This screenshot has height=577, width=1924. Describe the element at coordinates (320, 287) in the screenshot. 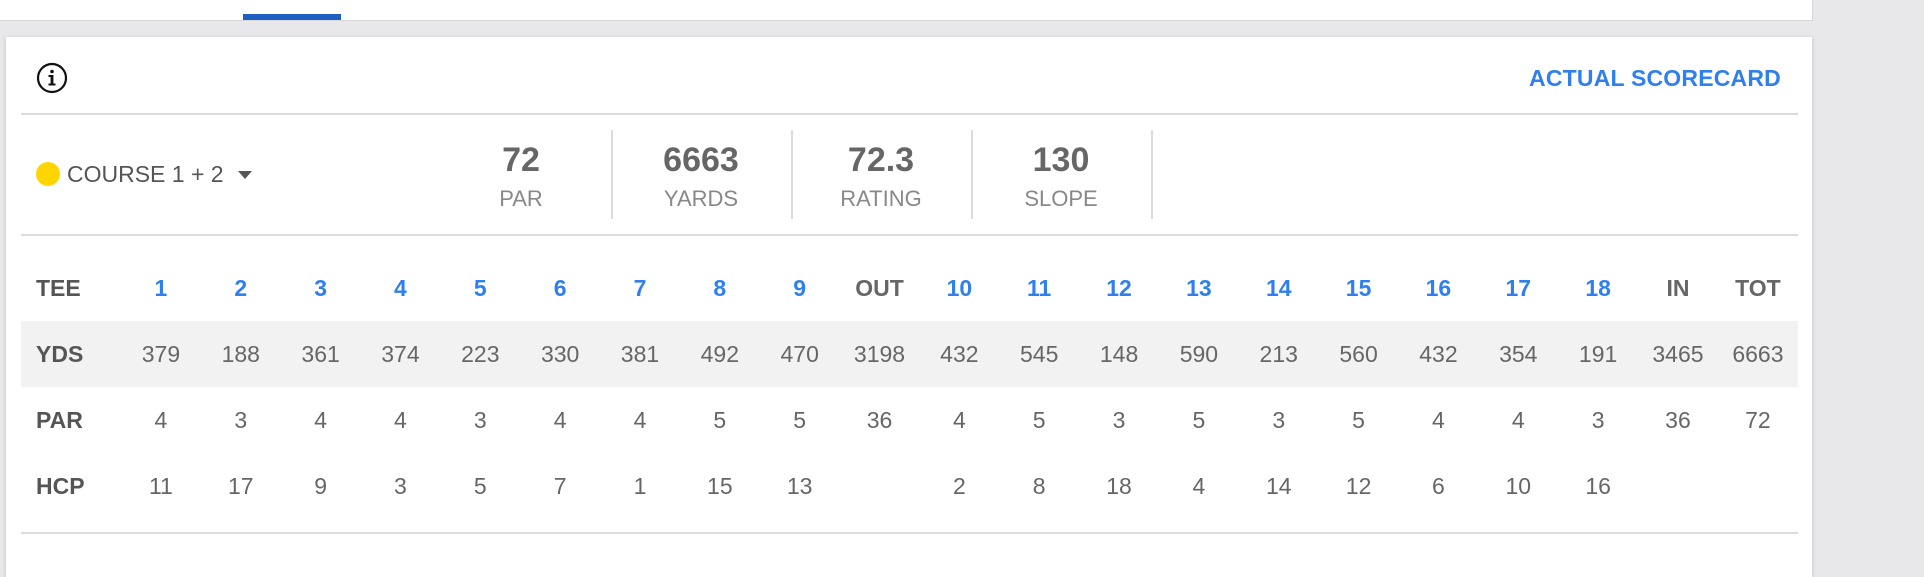

I see `hole-header-3: 3` at that location.